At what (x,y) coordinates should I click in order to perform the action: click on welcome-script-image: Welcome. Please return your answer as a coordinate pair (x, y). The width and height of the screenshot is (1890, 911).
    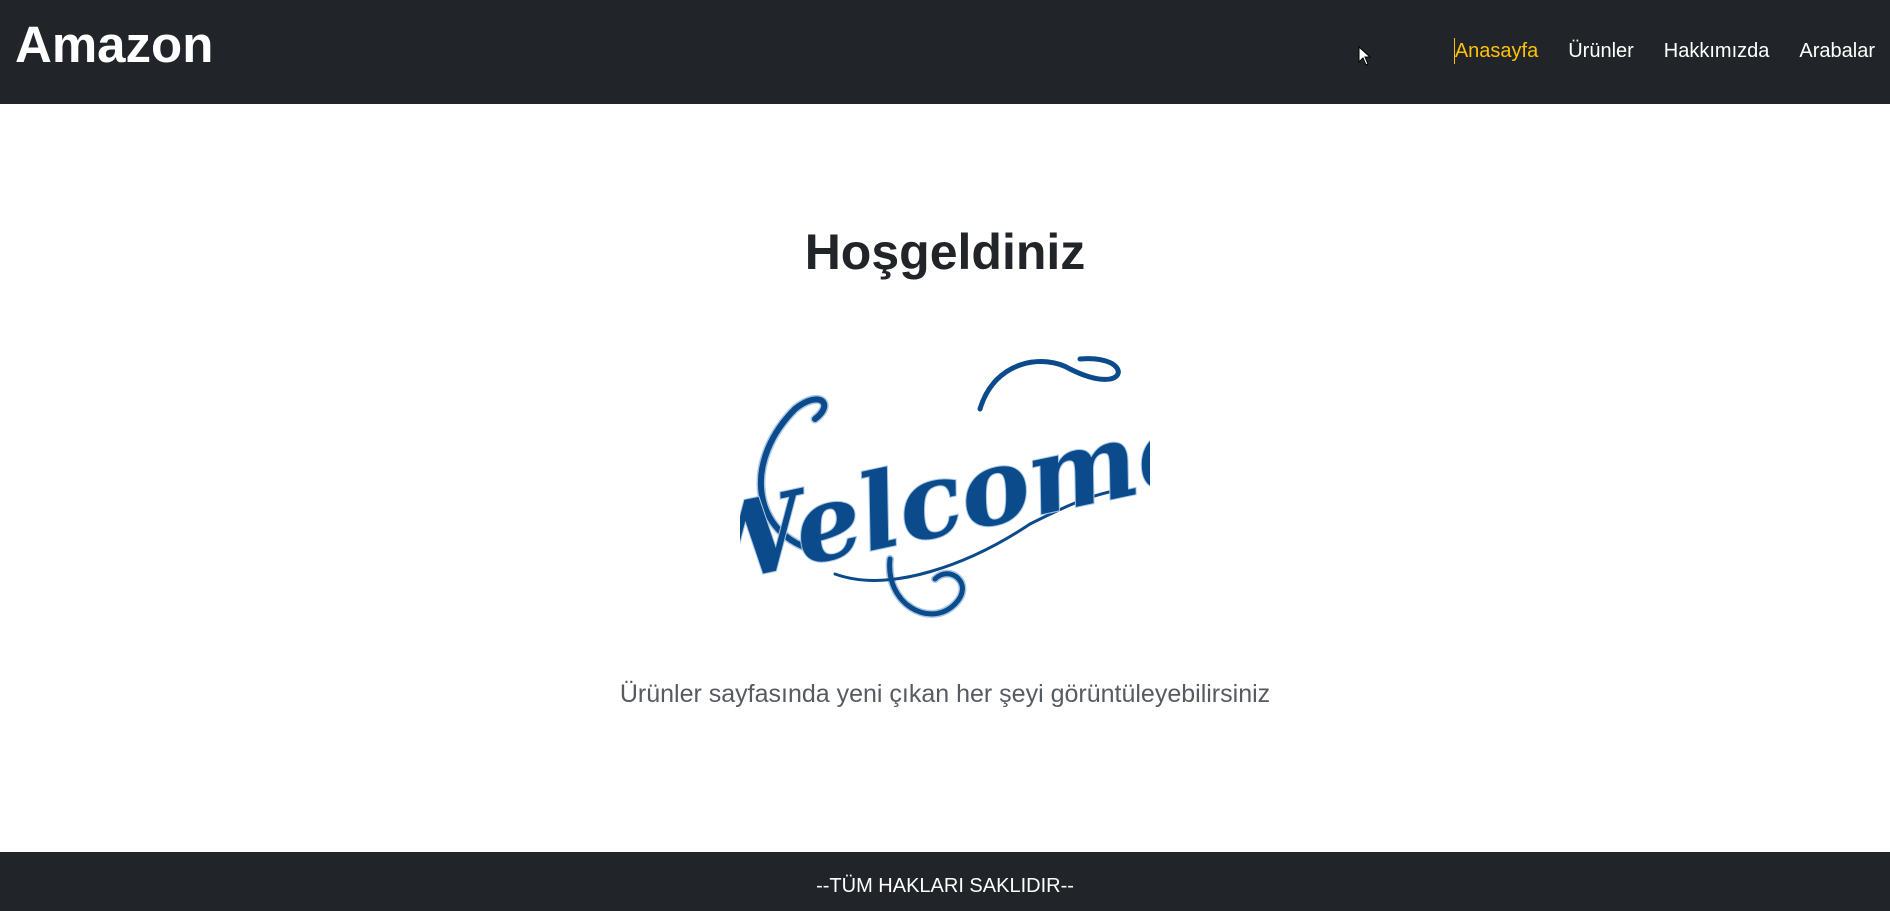
    Looking at the image, I should click on (945, 487).